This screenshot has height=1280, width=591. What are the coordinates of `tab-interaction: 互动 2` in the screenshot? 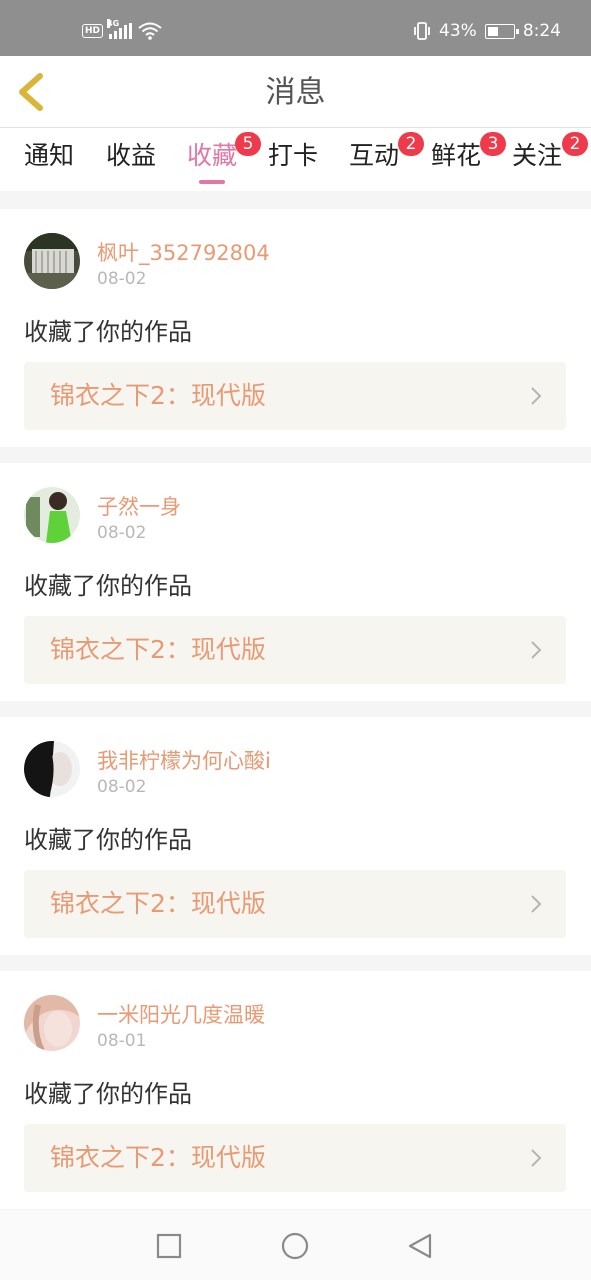 It's located at (386, 156).